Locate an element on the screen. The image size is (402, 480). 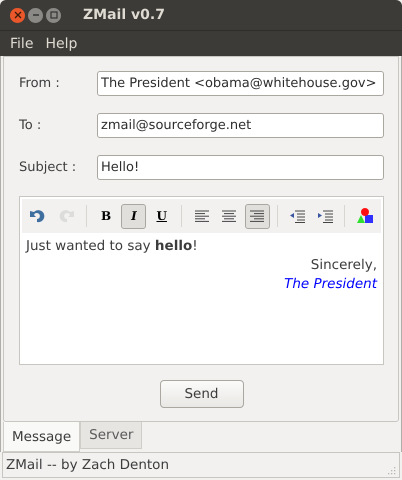
maximize-icon is located at coordinates (54, 15).